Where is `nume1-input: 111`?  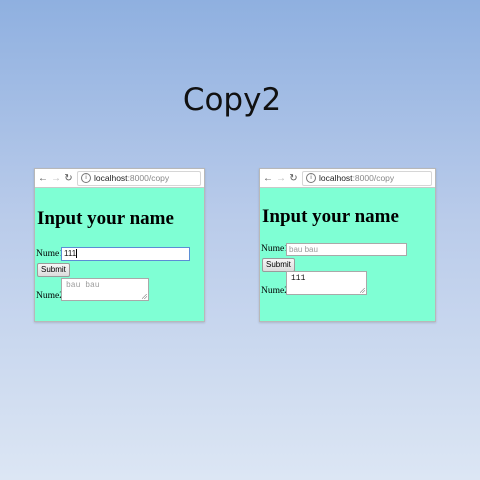
nume1-input: 111 is located at coordinates (125, 254).